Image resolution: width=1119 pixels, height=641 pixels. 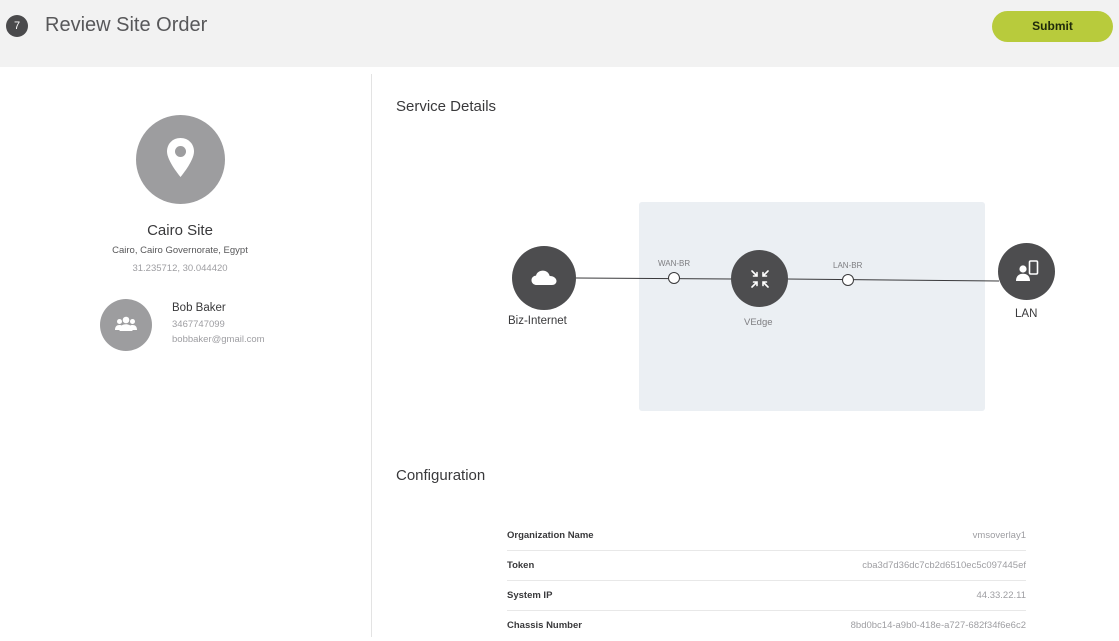 I want to click on internet-node, so click(x=544, y=278).